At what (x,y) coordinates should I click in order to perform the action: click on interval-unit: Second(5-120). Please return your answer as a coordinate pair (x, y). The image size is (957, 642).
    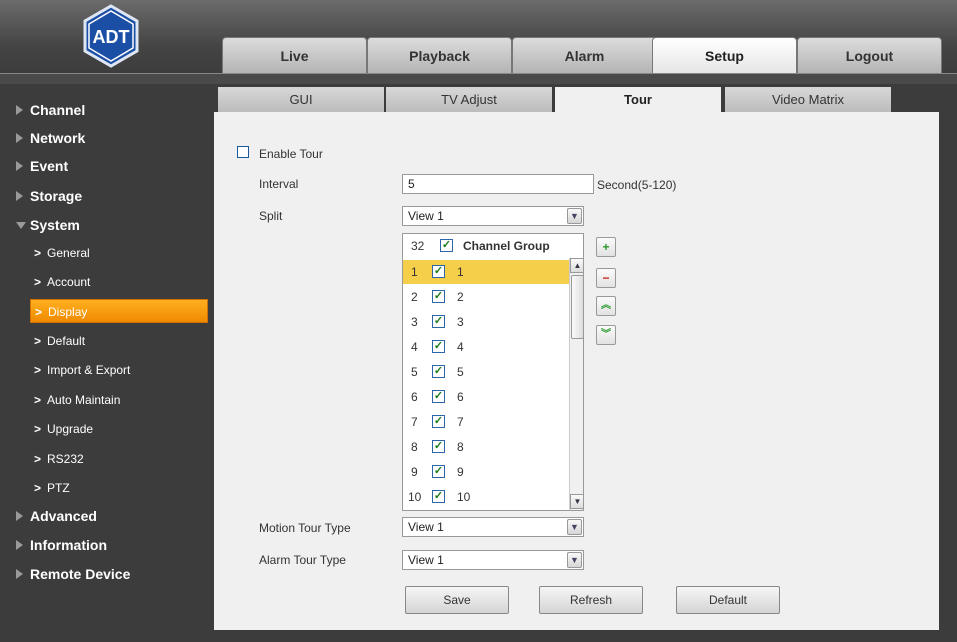
    Looking at the image, I should click on (637, 185).